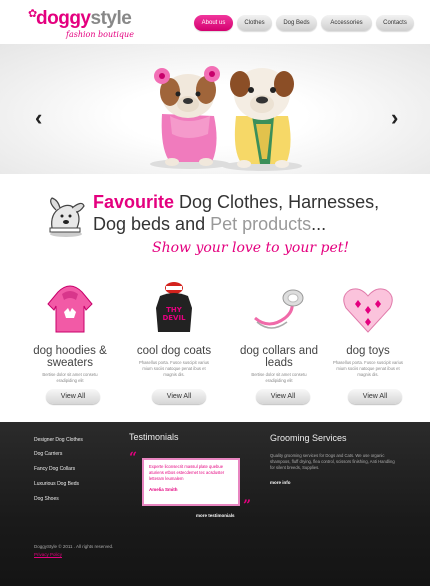  I want to click on svg-text: THY, so click(174, 310).